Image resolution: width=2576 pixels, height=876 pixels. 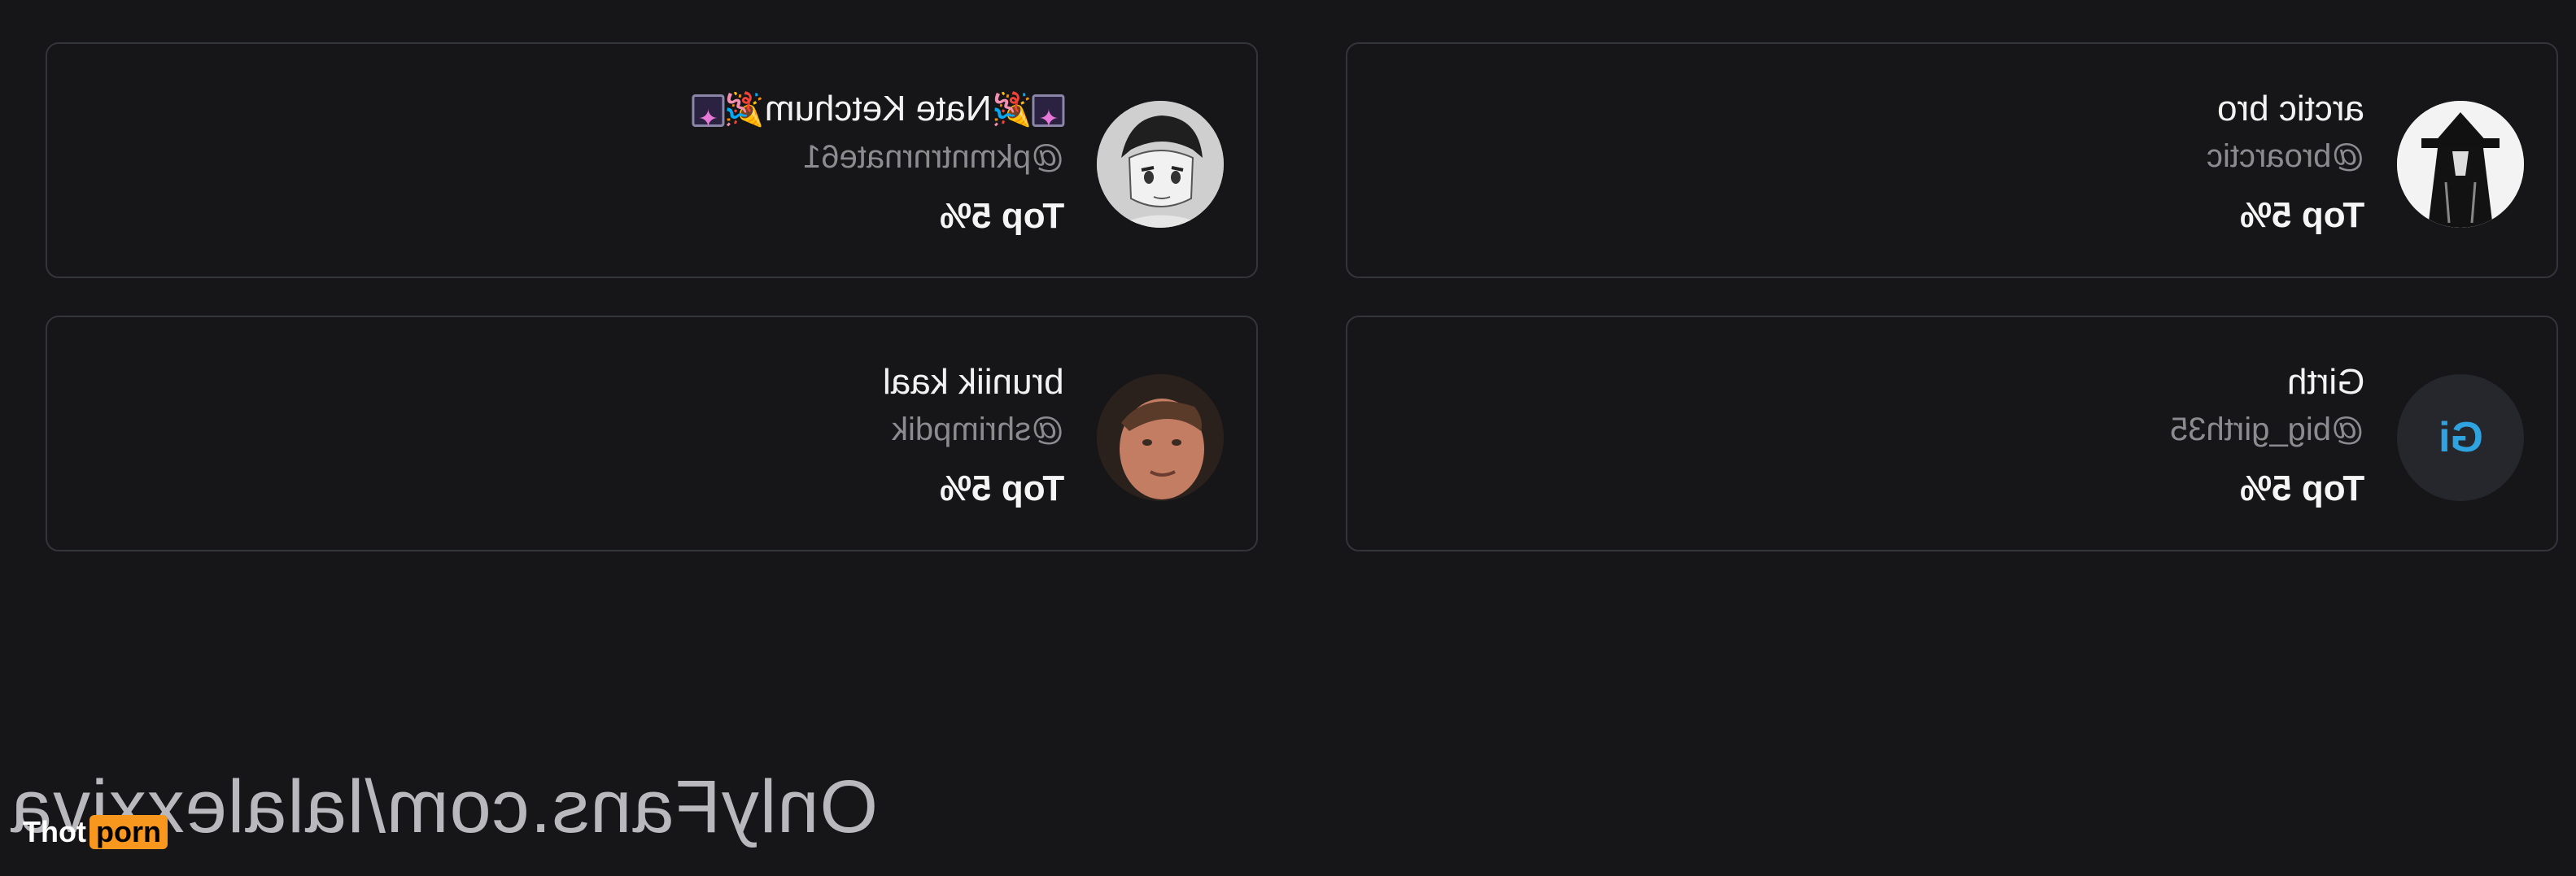 I want to click on follower-name: arctic bro, so click(x=2290, y=109).